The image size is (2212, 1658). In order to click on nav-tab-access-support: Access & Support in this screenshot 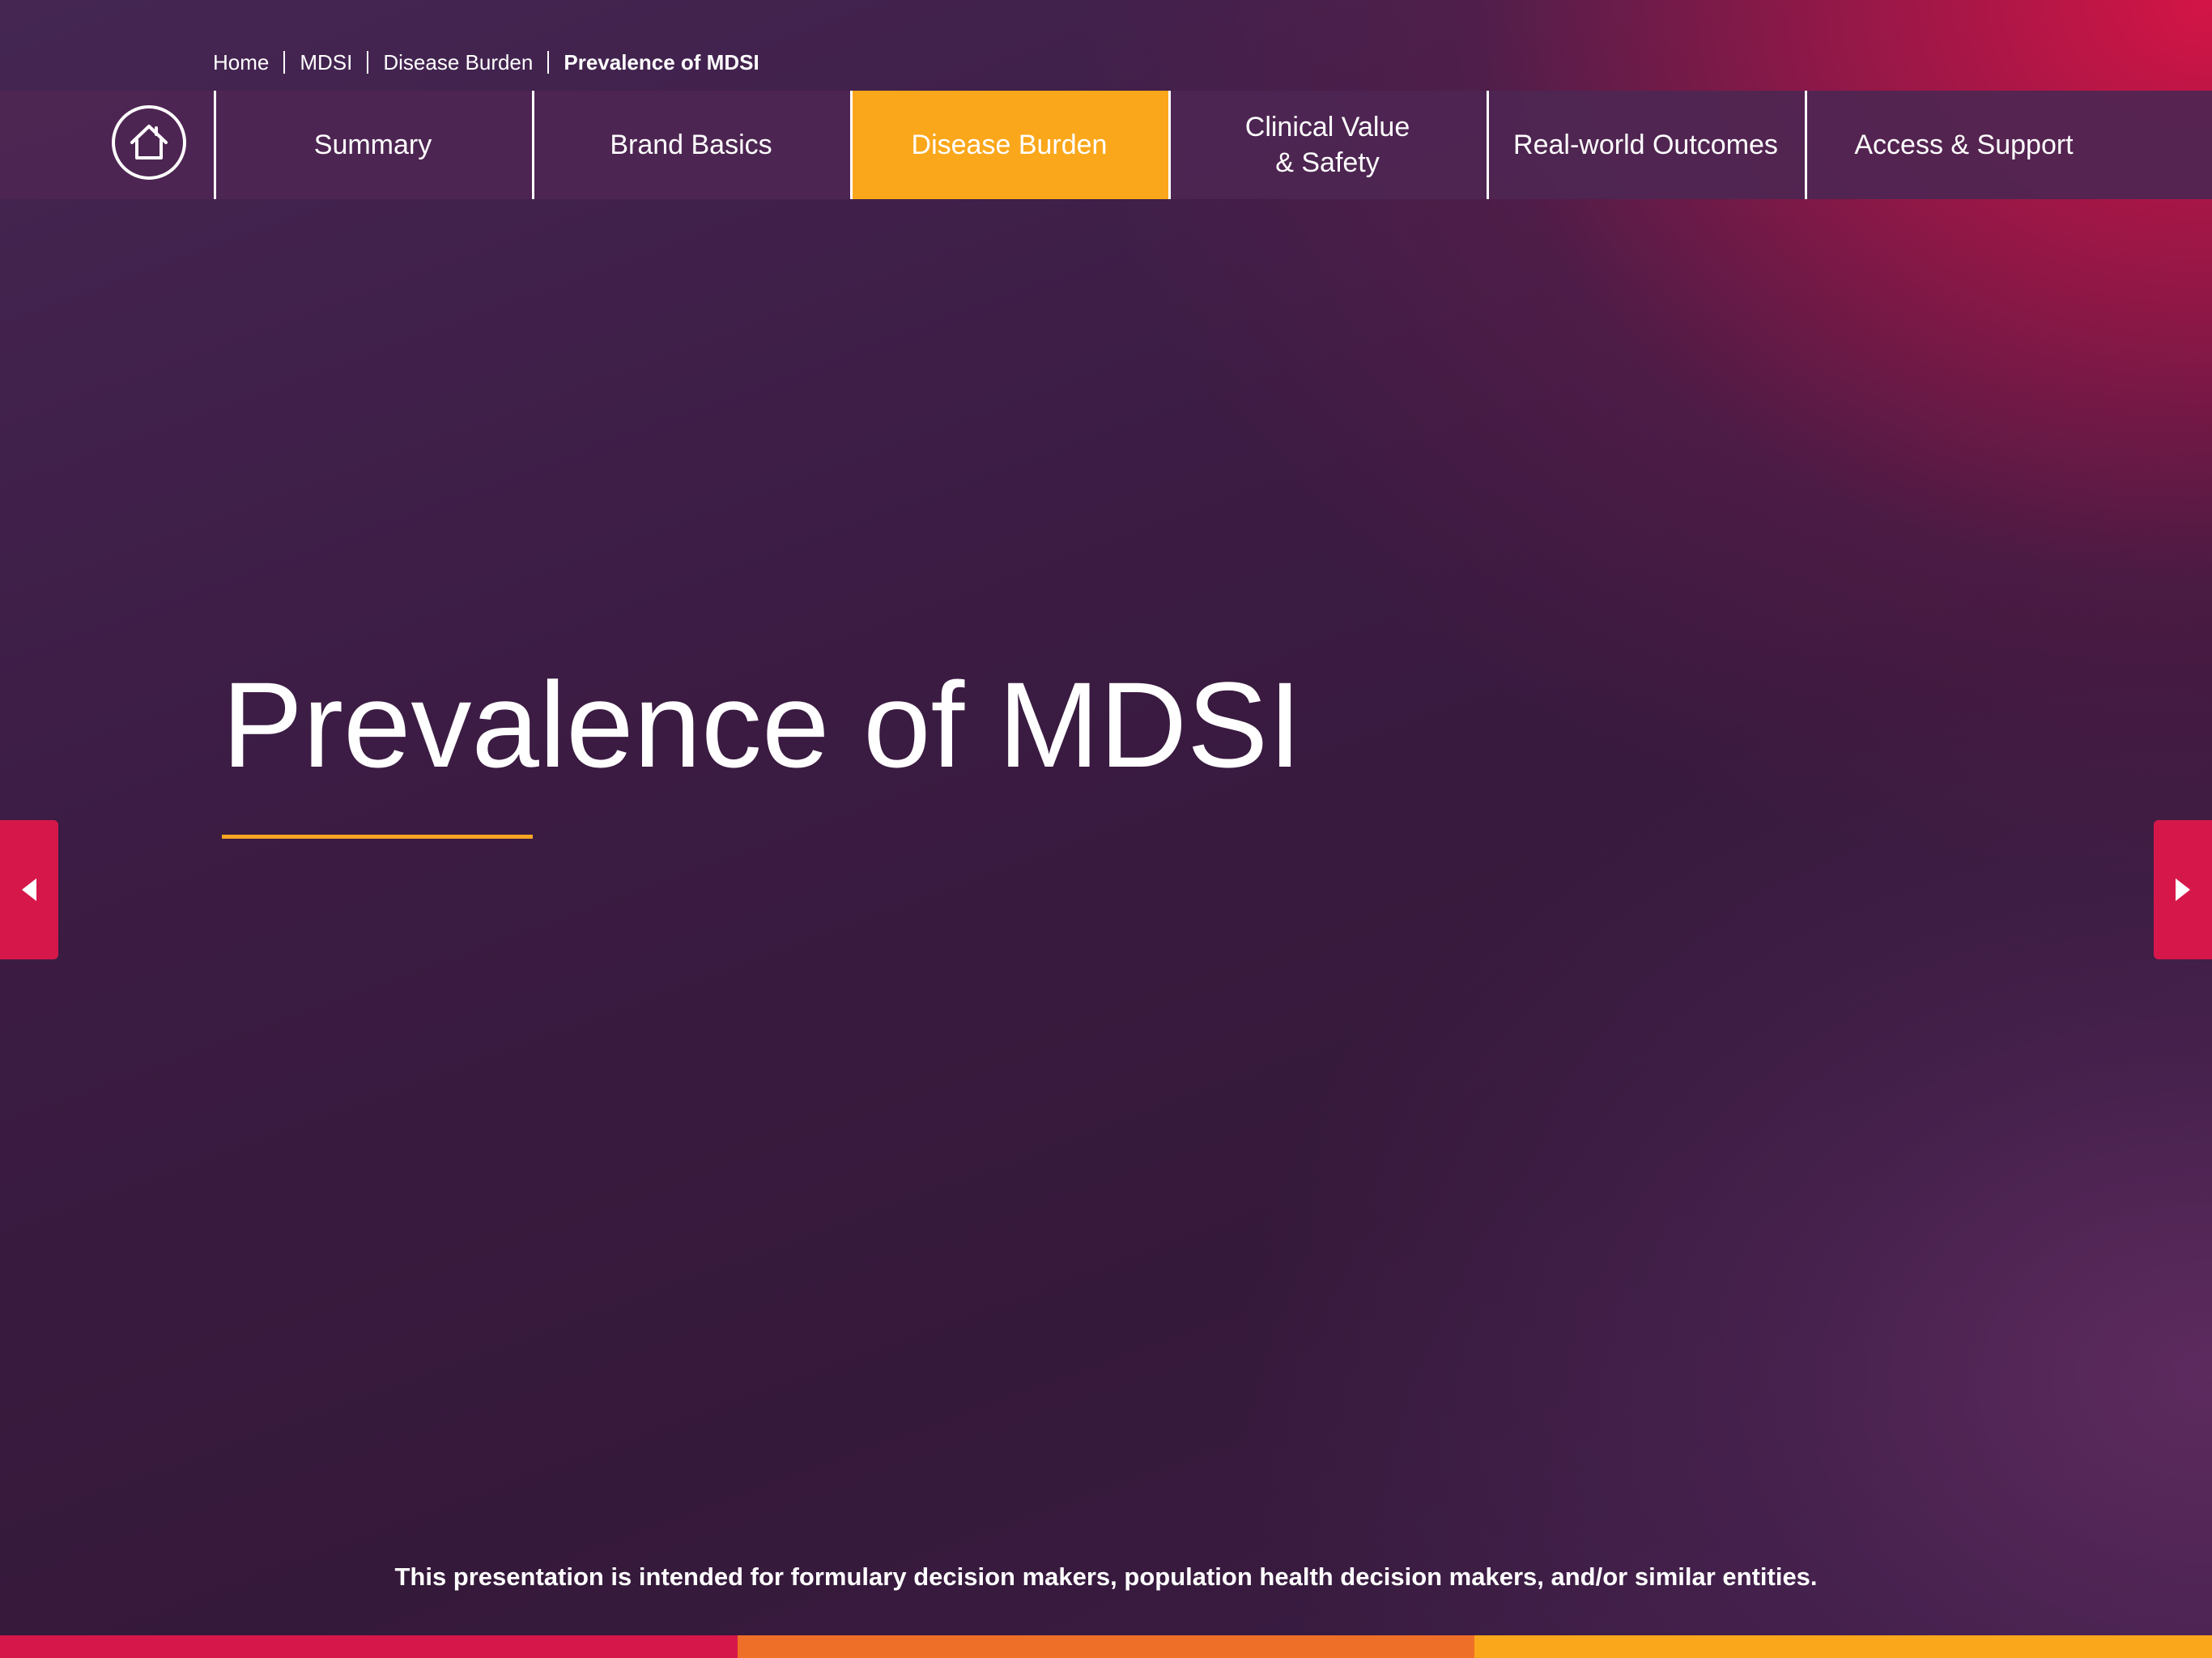, I will do `click(1964, 145)`.